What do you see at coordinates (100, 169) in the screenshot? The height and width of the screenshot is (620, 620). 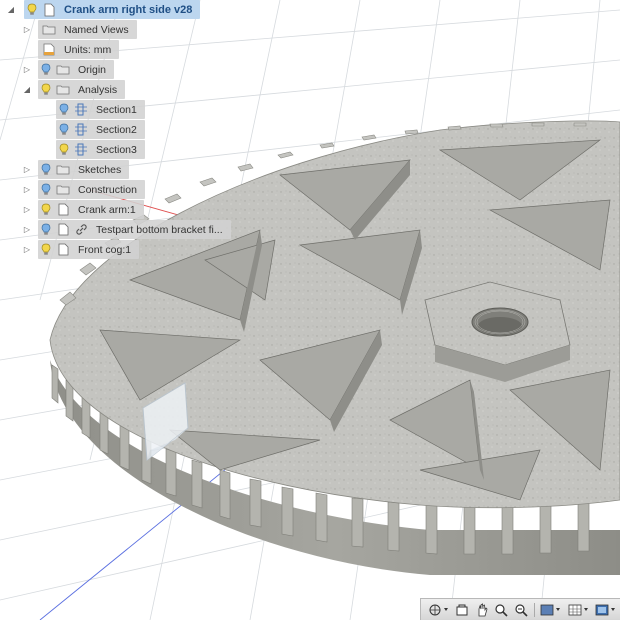 I see `item-label: Sketches` at bounding box center [100, 169].